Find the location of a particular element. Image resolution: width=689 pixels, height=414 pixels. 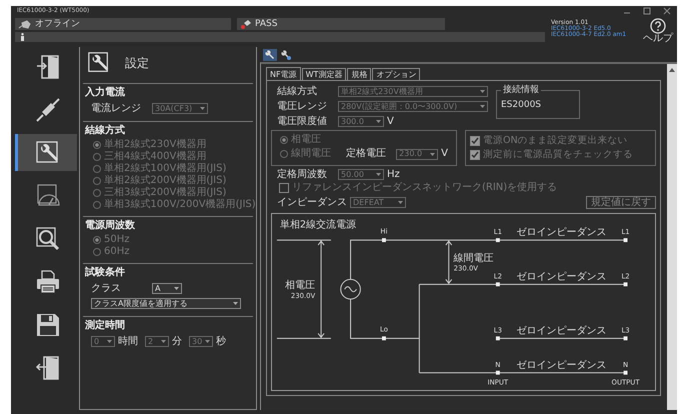

printer-icon is located at coordinates (47, 281).